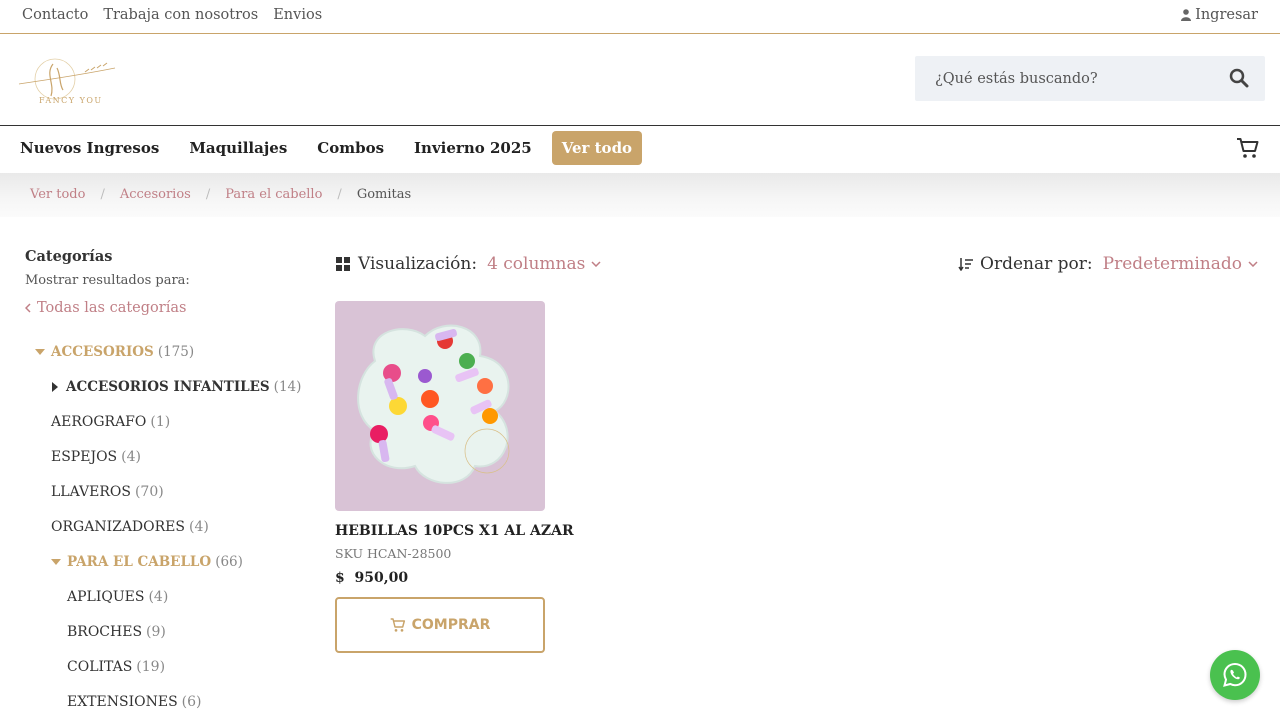 This screenshot has width=1280, height=720. What do you see at coordinates (1065, 78) in the screenshot?
I see `search-input` at bounding box center [1065, 78].